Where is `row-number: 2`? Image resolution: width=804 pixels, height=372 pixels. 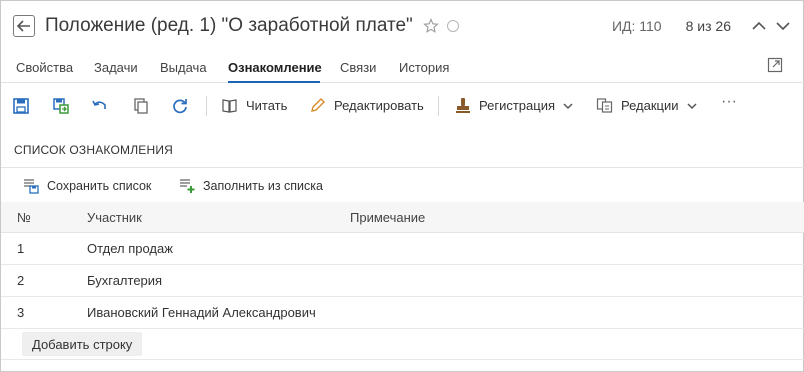
row-number: 2 is located at coordinates (21, 280).